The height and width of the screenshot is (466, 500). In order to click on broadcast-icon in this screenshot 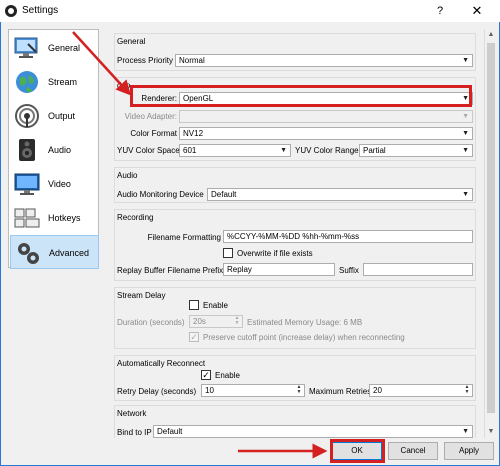, I will do `click(27, 116)`.